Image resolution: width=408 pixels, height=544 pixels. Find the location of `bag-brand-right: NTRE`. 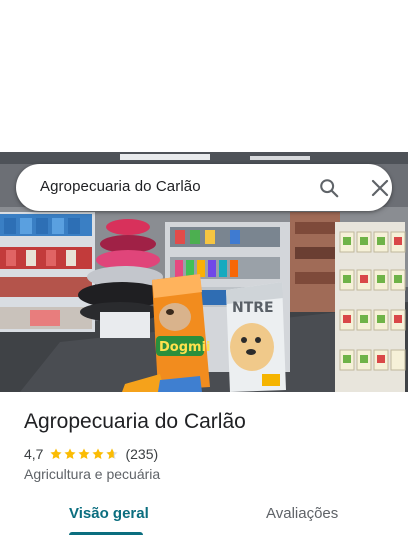

bag-brand-right: NTRE is located at coordinates (253, 308).